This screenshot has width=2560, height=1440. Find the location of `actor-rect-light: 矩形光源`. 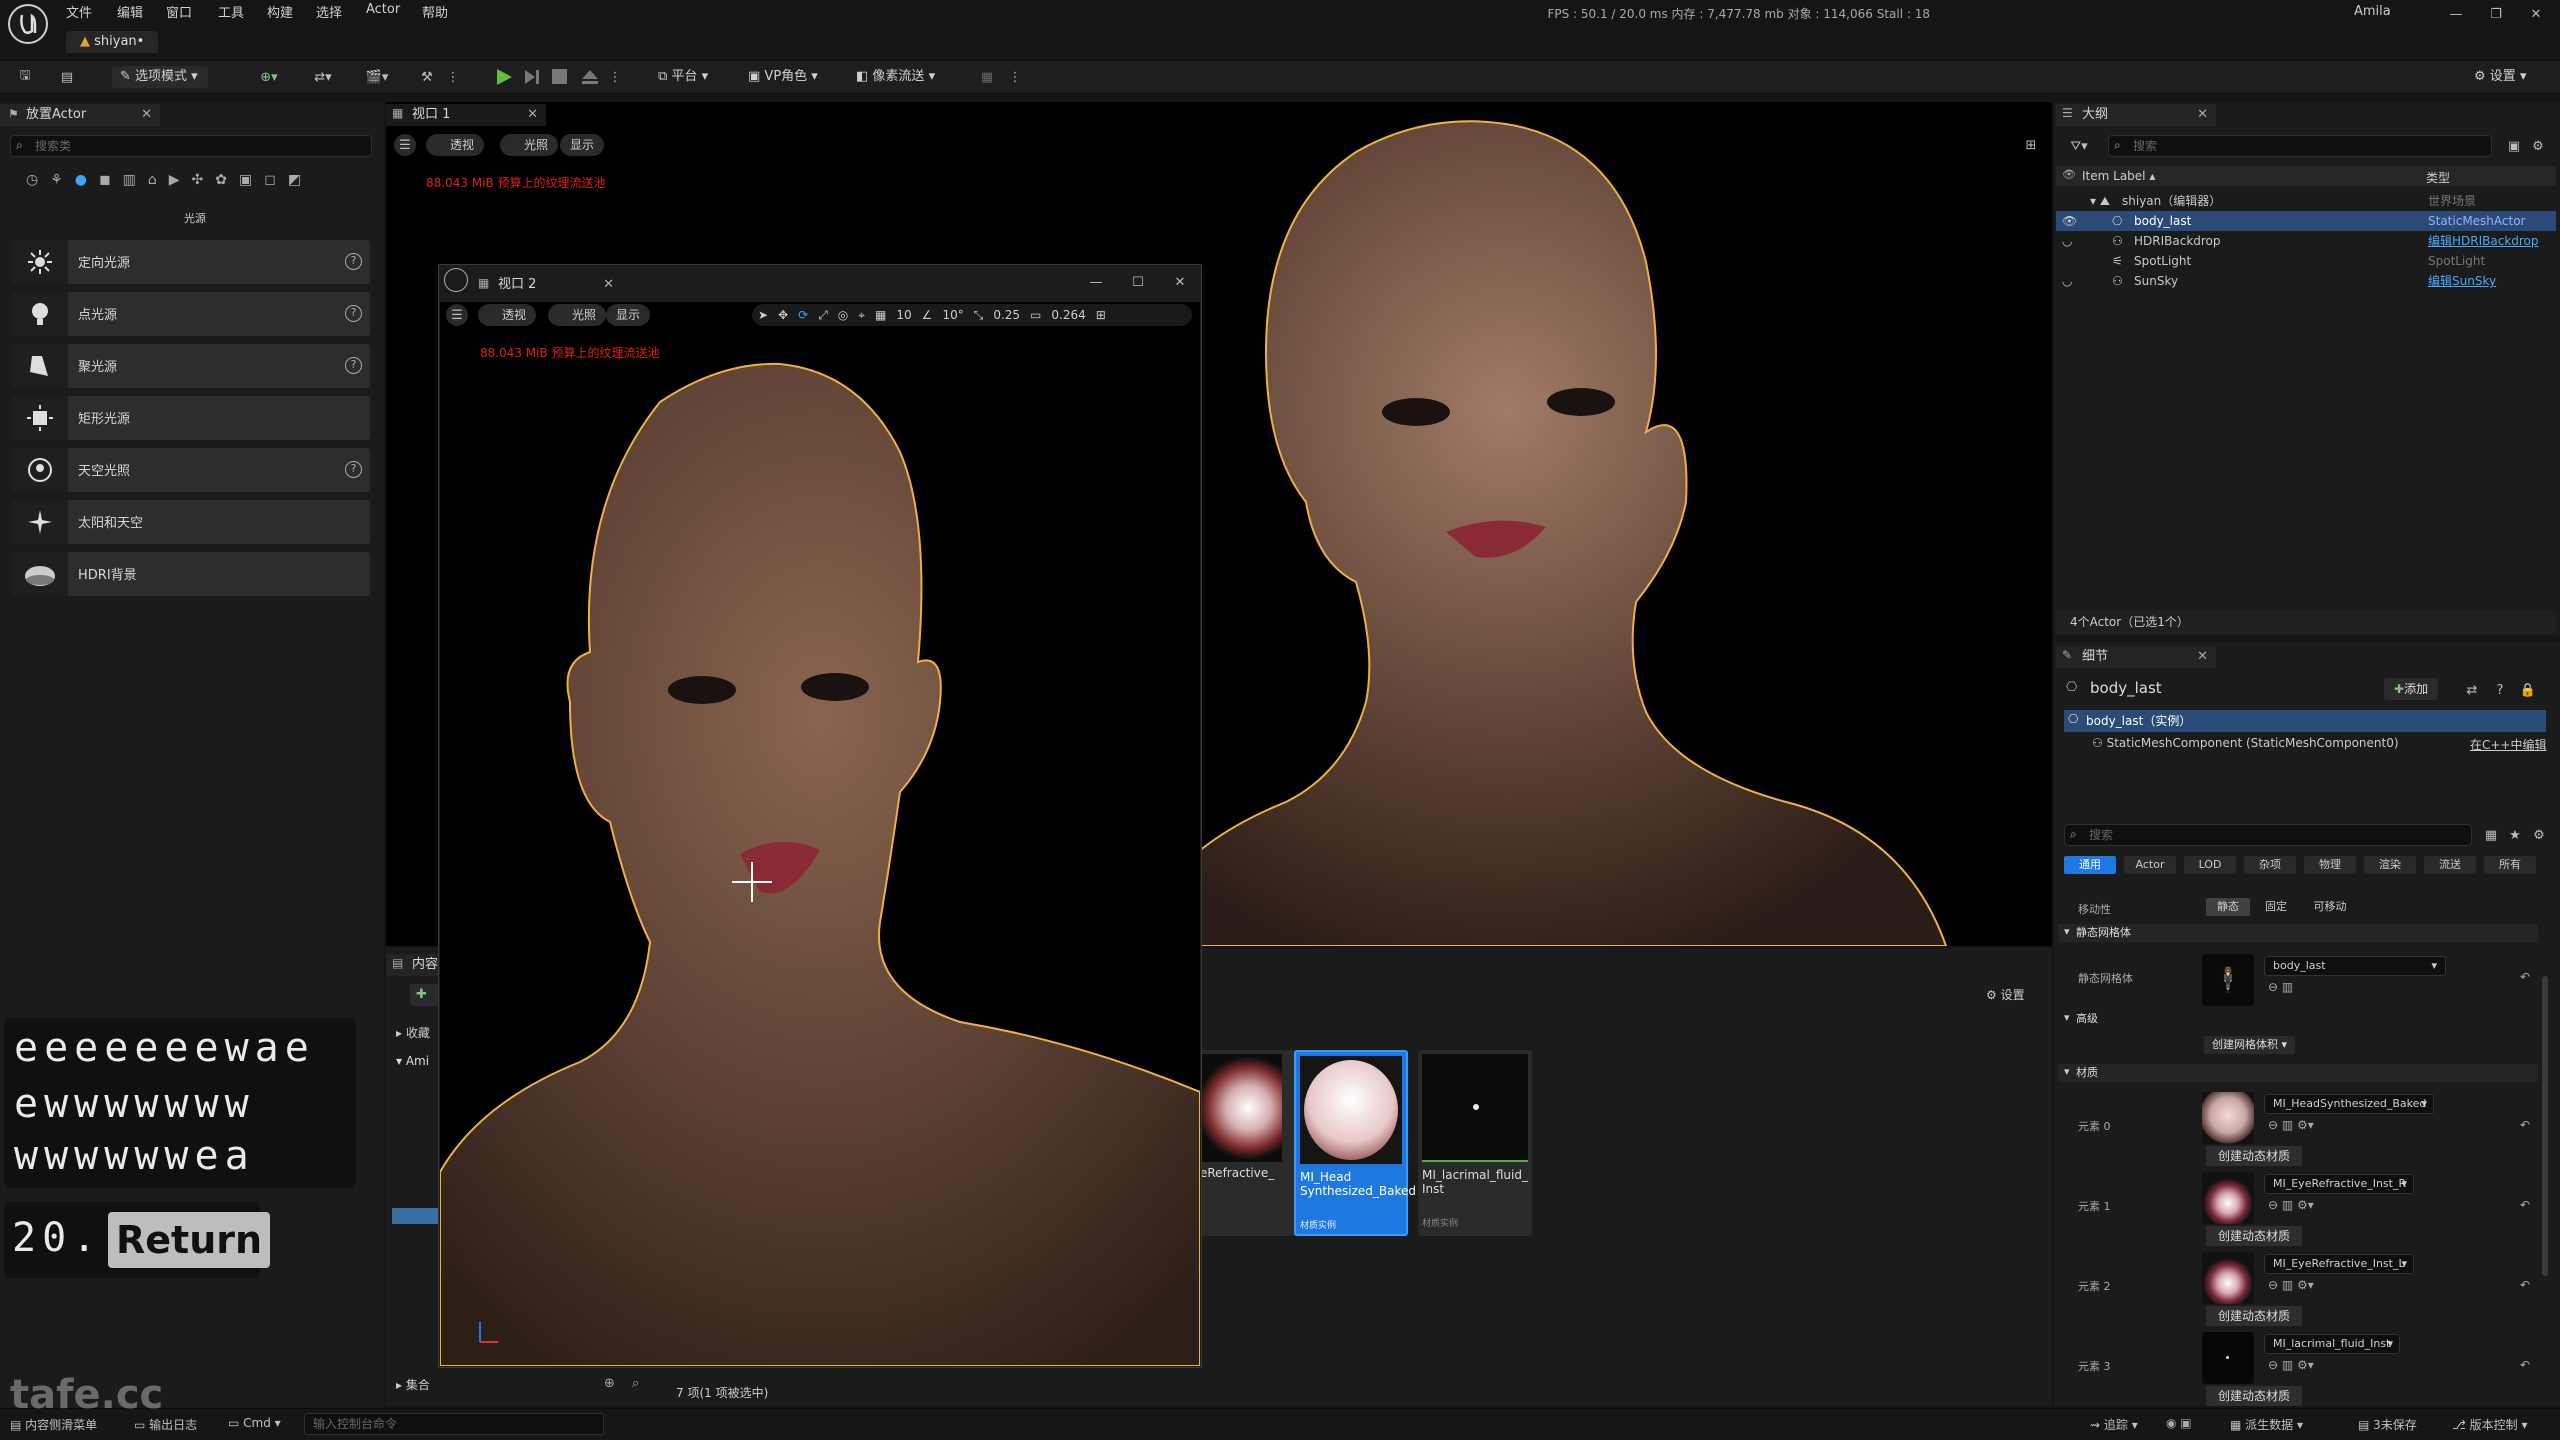

actor-rect-light: 矩形光源 is located at coordinates (191, 418).